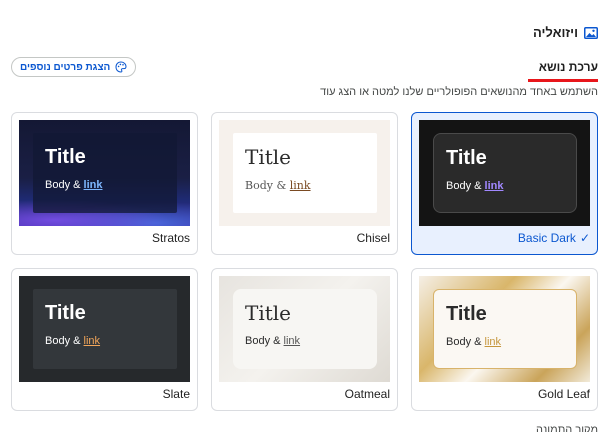  Describe the element at coordinates (367, 394) in the screenshot. I see `theme-name: Oatmeal` at that location.